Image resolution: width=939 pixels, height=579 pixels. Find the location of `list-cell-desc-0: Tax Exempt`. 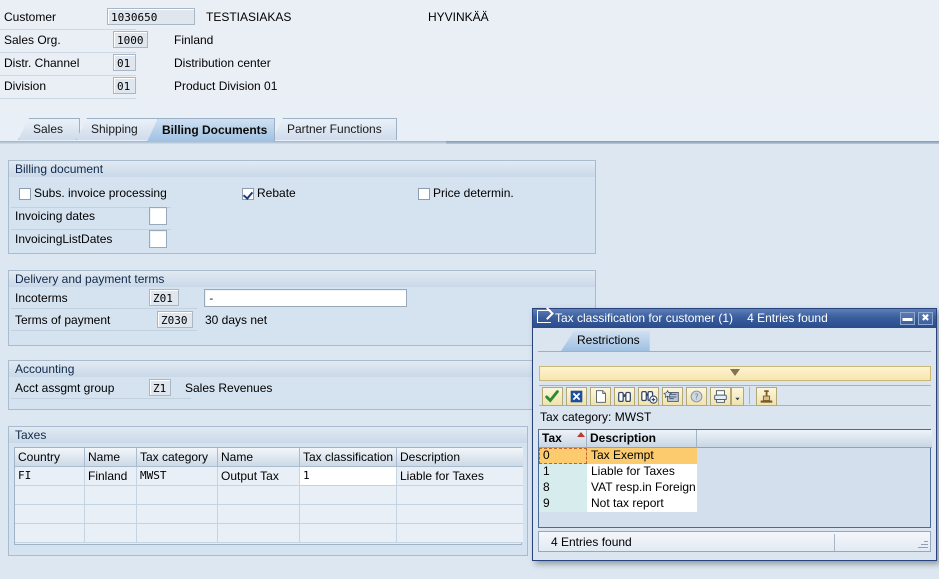

list-cell-desc-0: Tax Exempt is located at coordinates (642, 456).